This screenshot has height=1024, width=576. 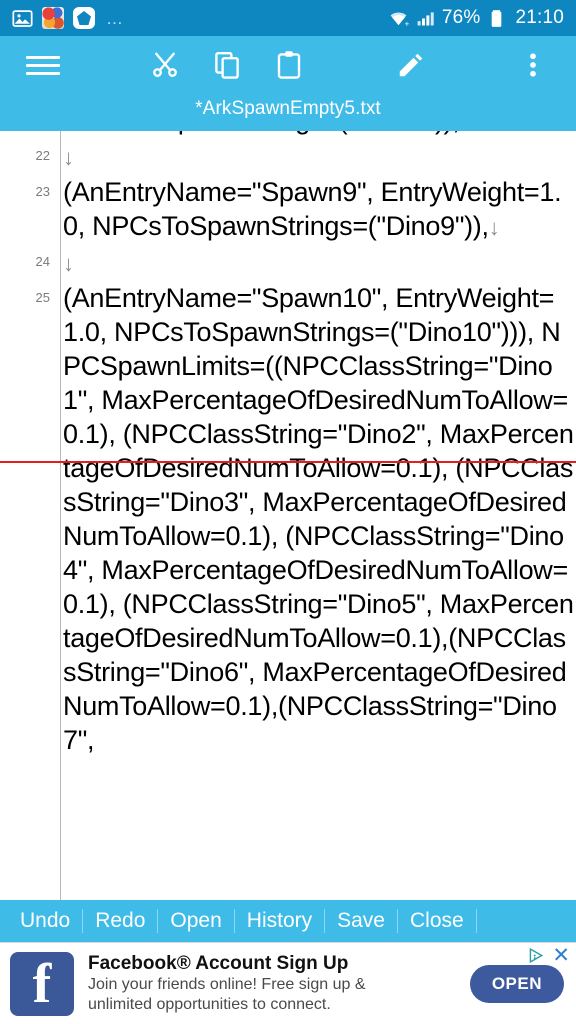 I want to click on hamburger-menu-icon, so click(x=43, y=65).